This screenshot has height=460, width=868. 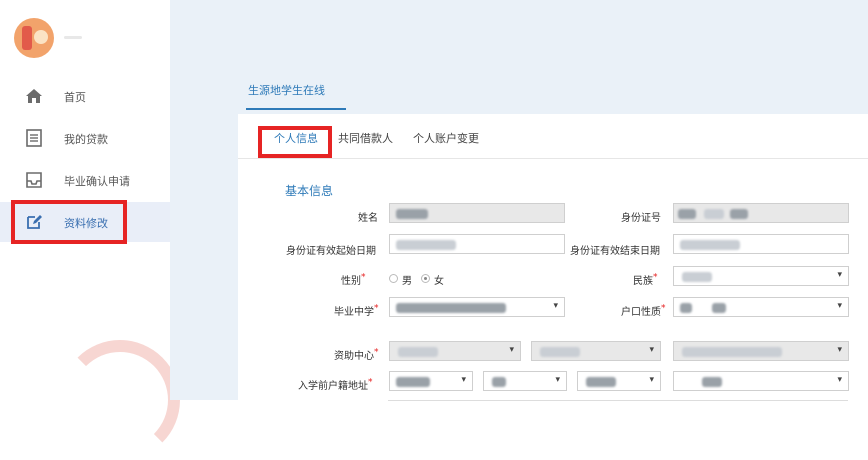 I want to click on ethnicity-select: ▾, so click(x=761, y=276).